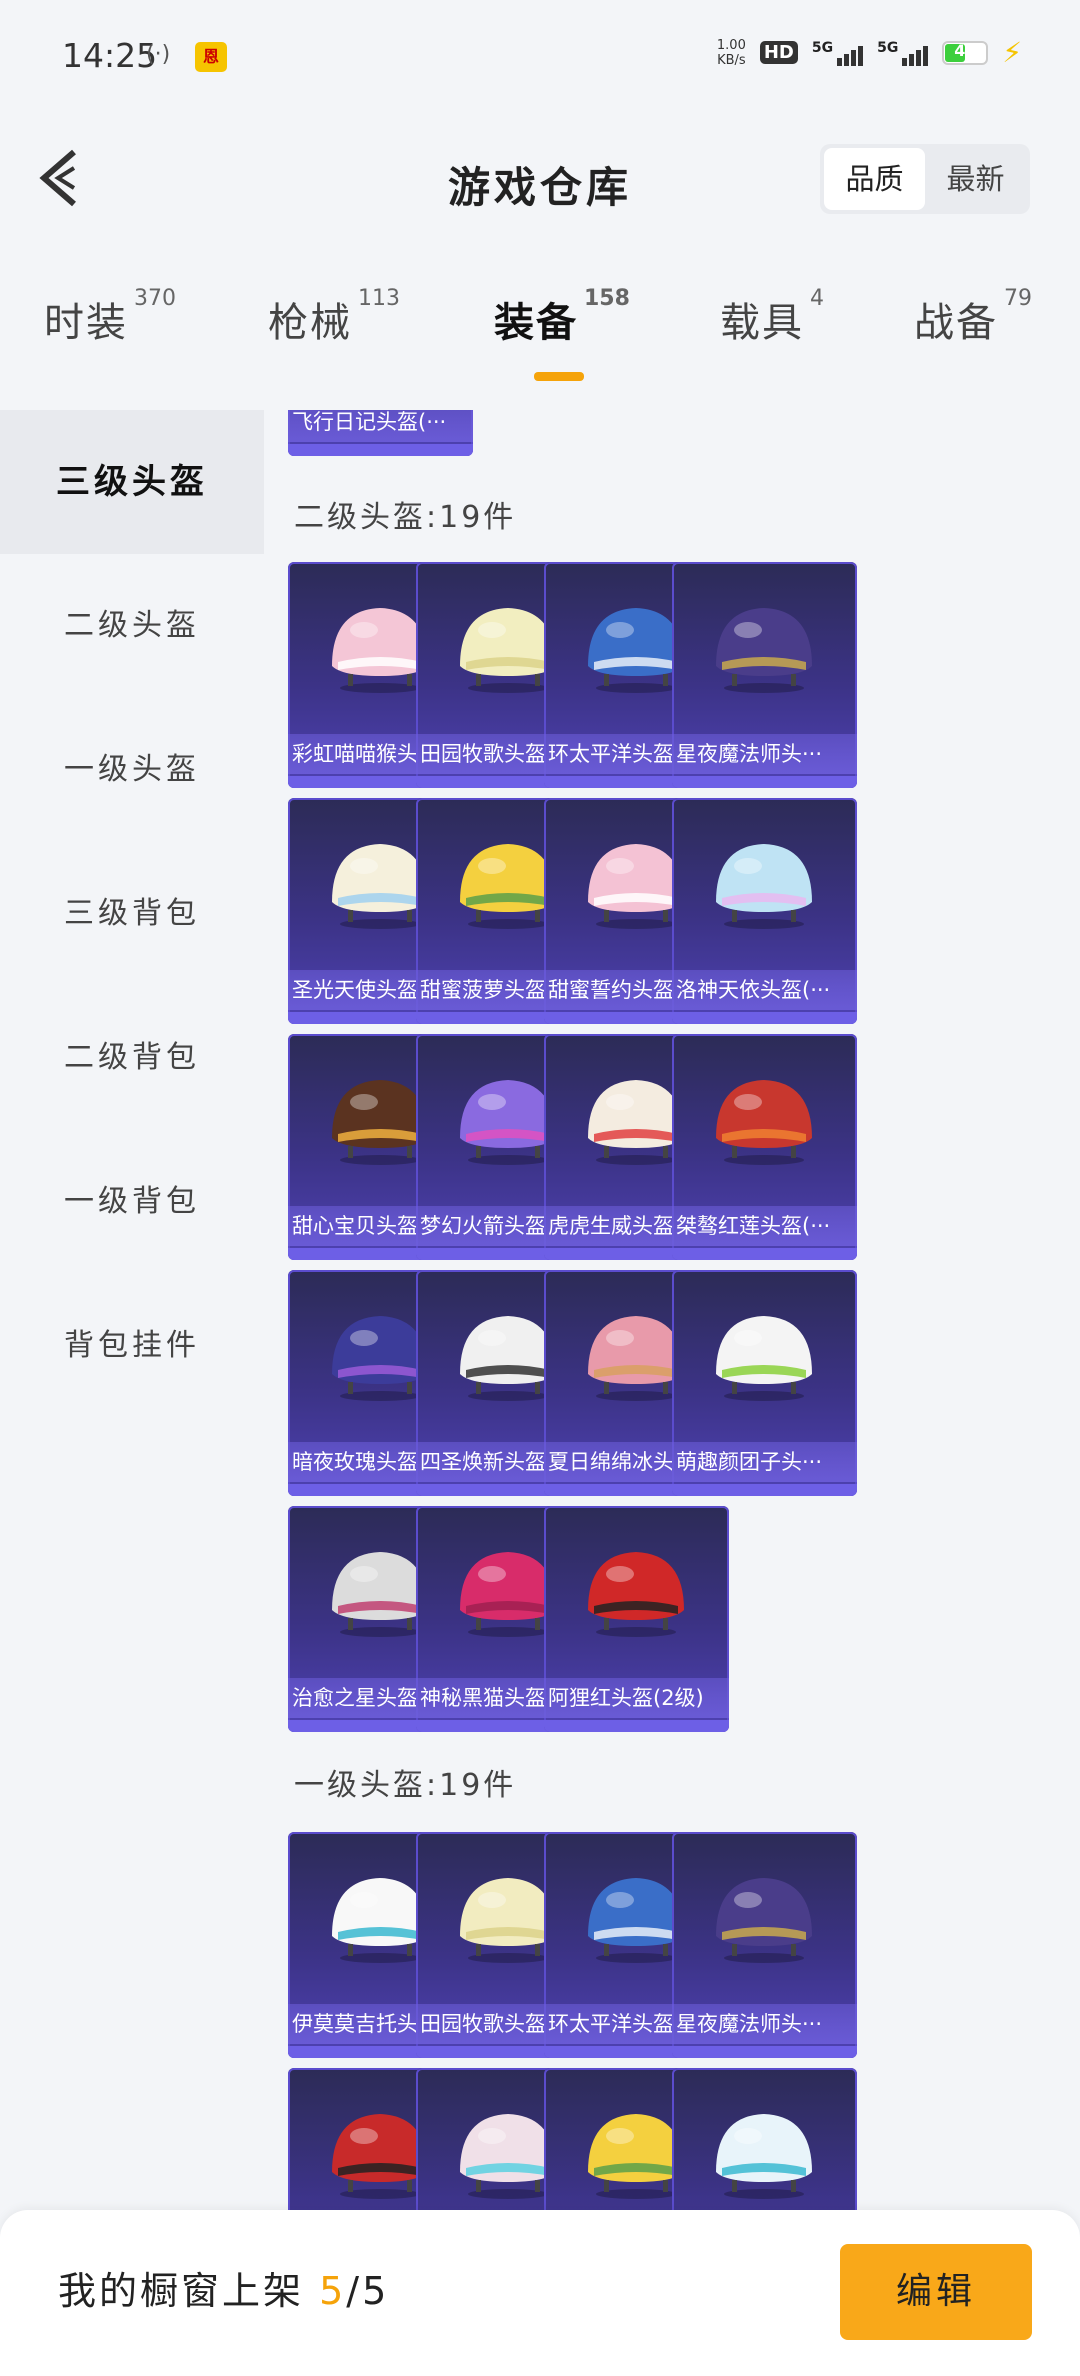  What do you see at coordinates (607, 298) in the screenshot?
I see `tab-count: 158` at bounding box center [607, 298].